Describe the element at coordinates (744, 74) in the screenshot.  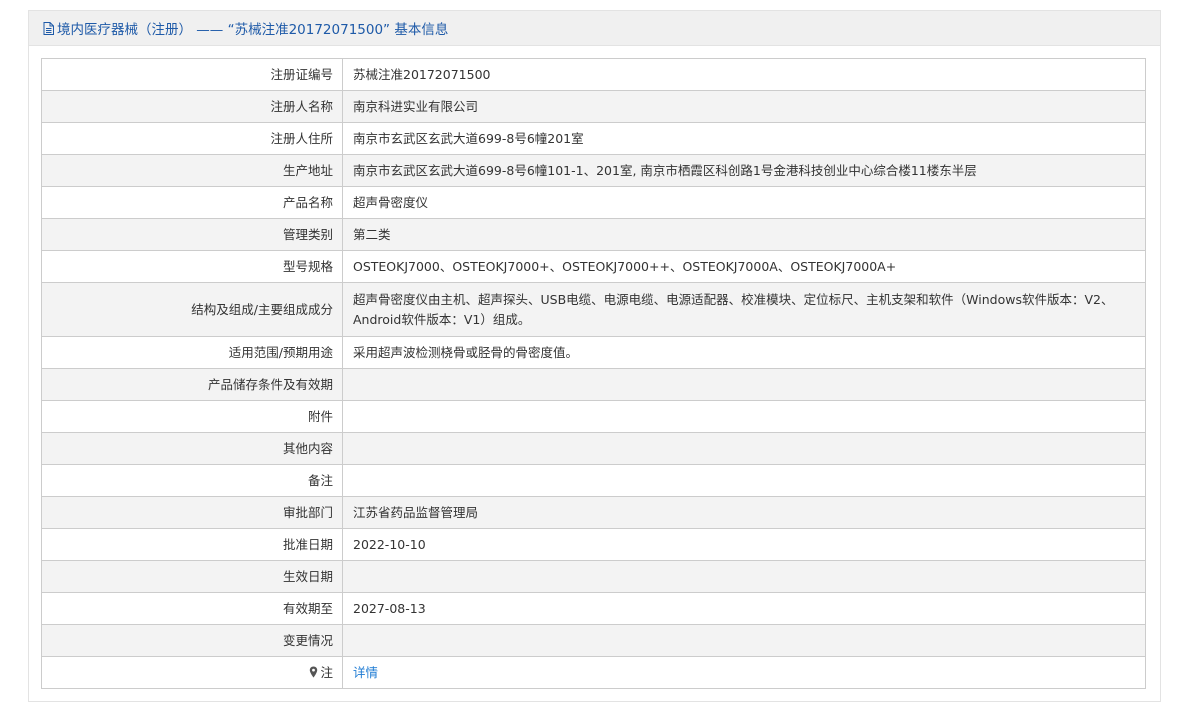
I see `field-value: 苏械注准20172071500` at that location.